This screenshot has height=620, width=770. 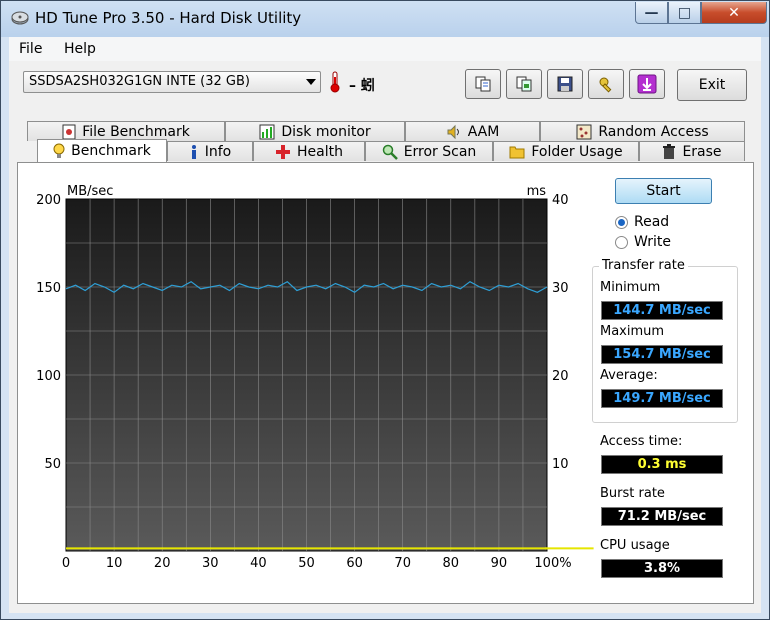 What do you see at coordinates (630, 287) in the screenshot?
I see `minimum-label: Minimum` at bounding box center [630, 287].